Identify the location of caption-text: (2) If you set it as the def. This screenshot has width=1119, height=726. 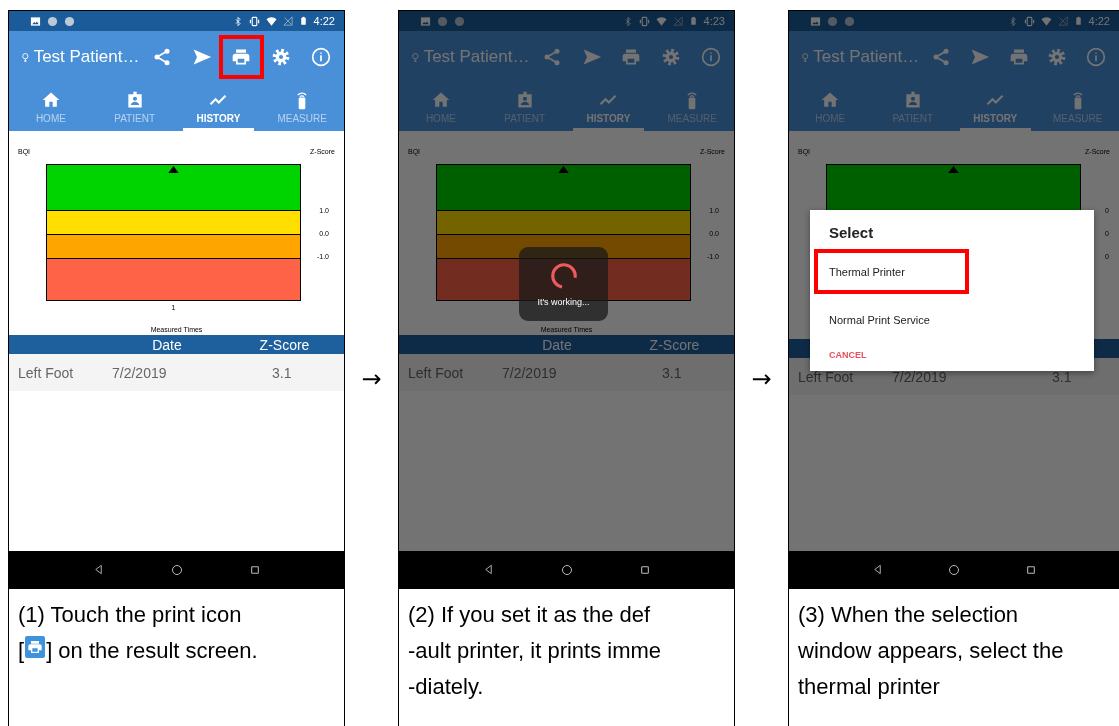
(529, 615).